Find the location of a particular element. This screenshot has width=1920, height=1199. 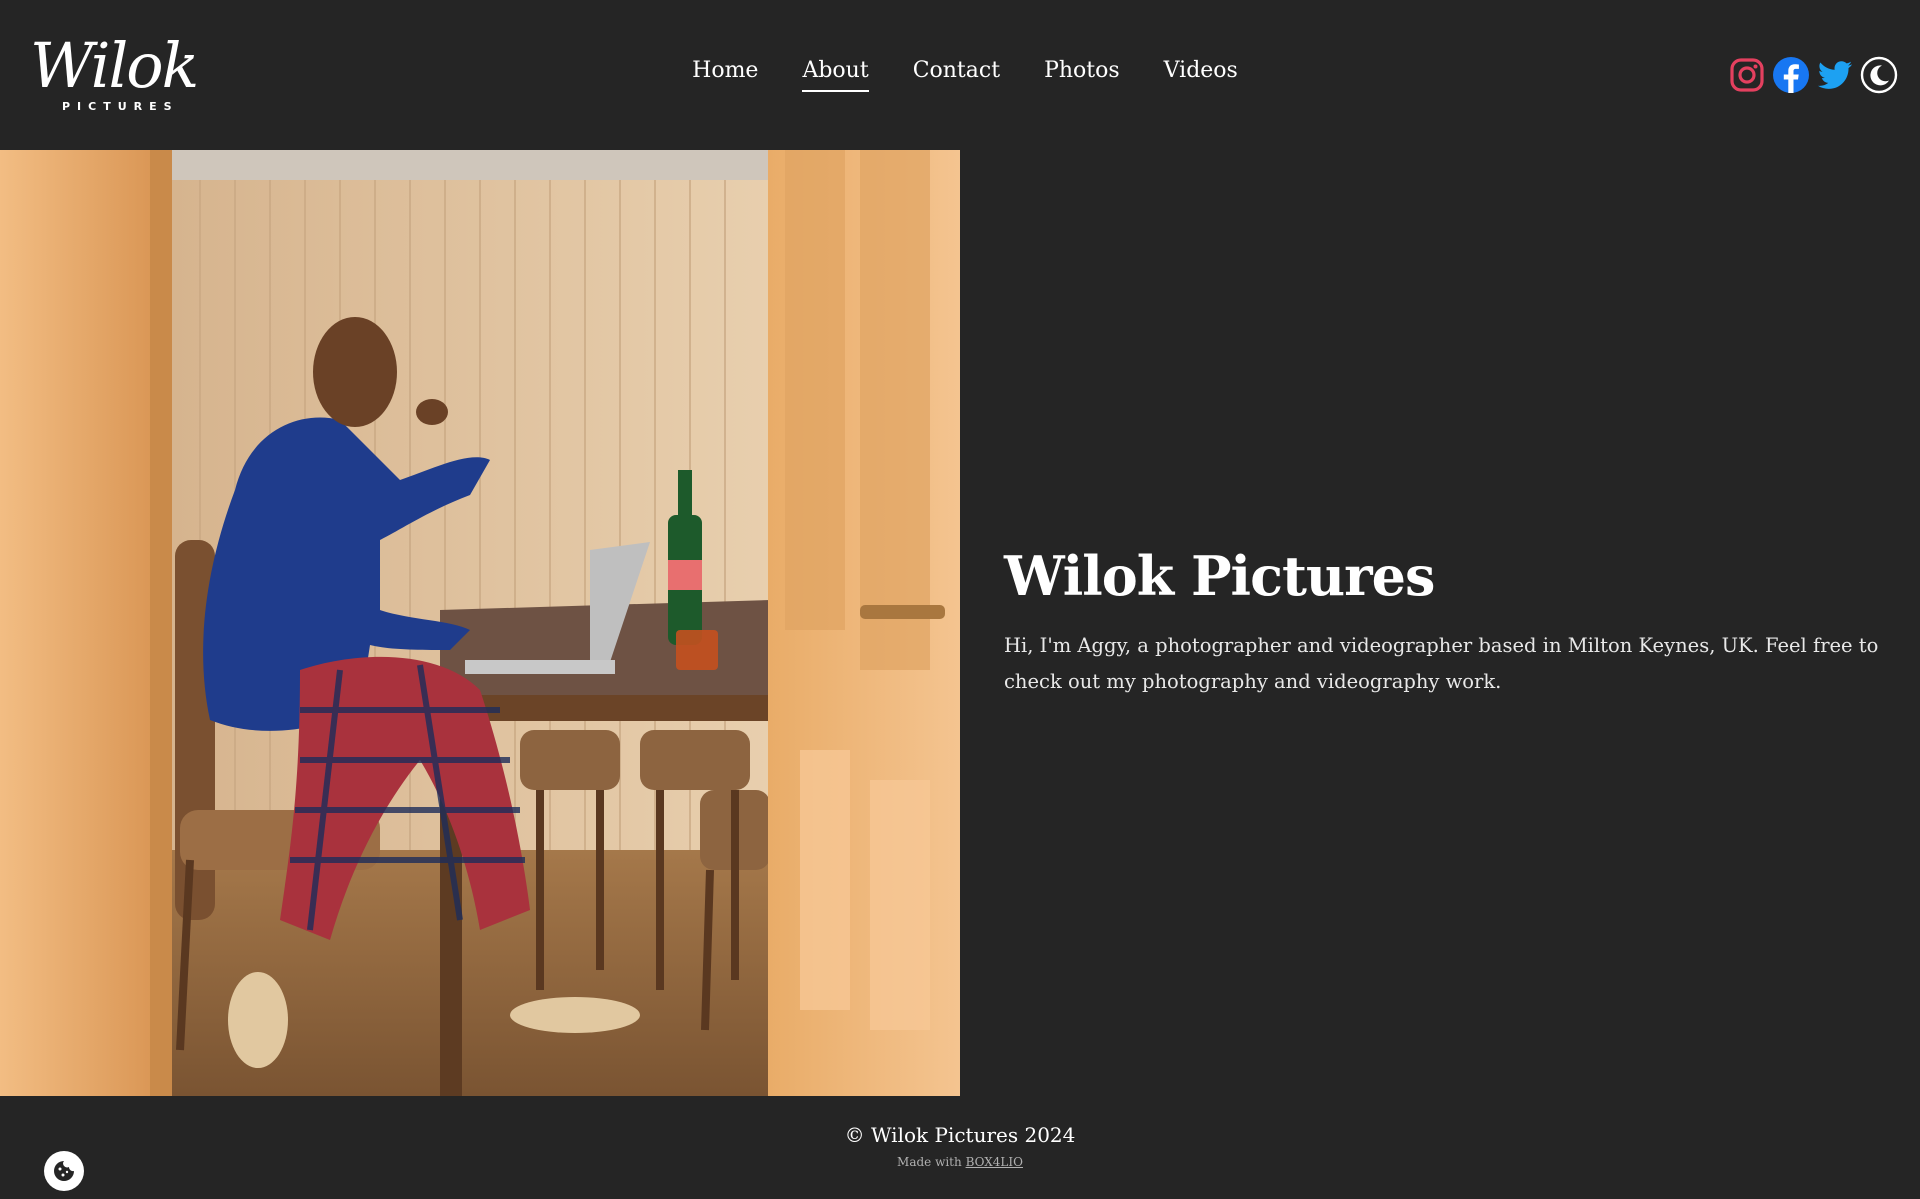

nav-videos: Videos is located at coordinates (1201, 74).